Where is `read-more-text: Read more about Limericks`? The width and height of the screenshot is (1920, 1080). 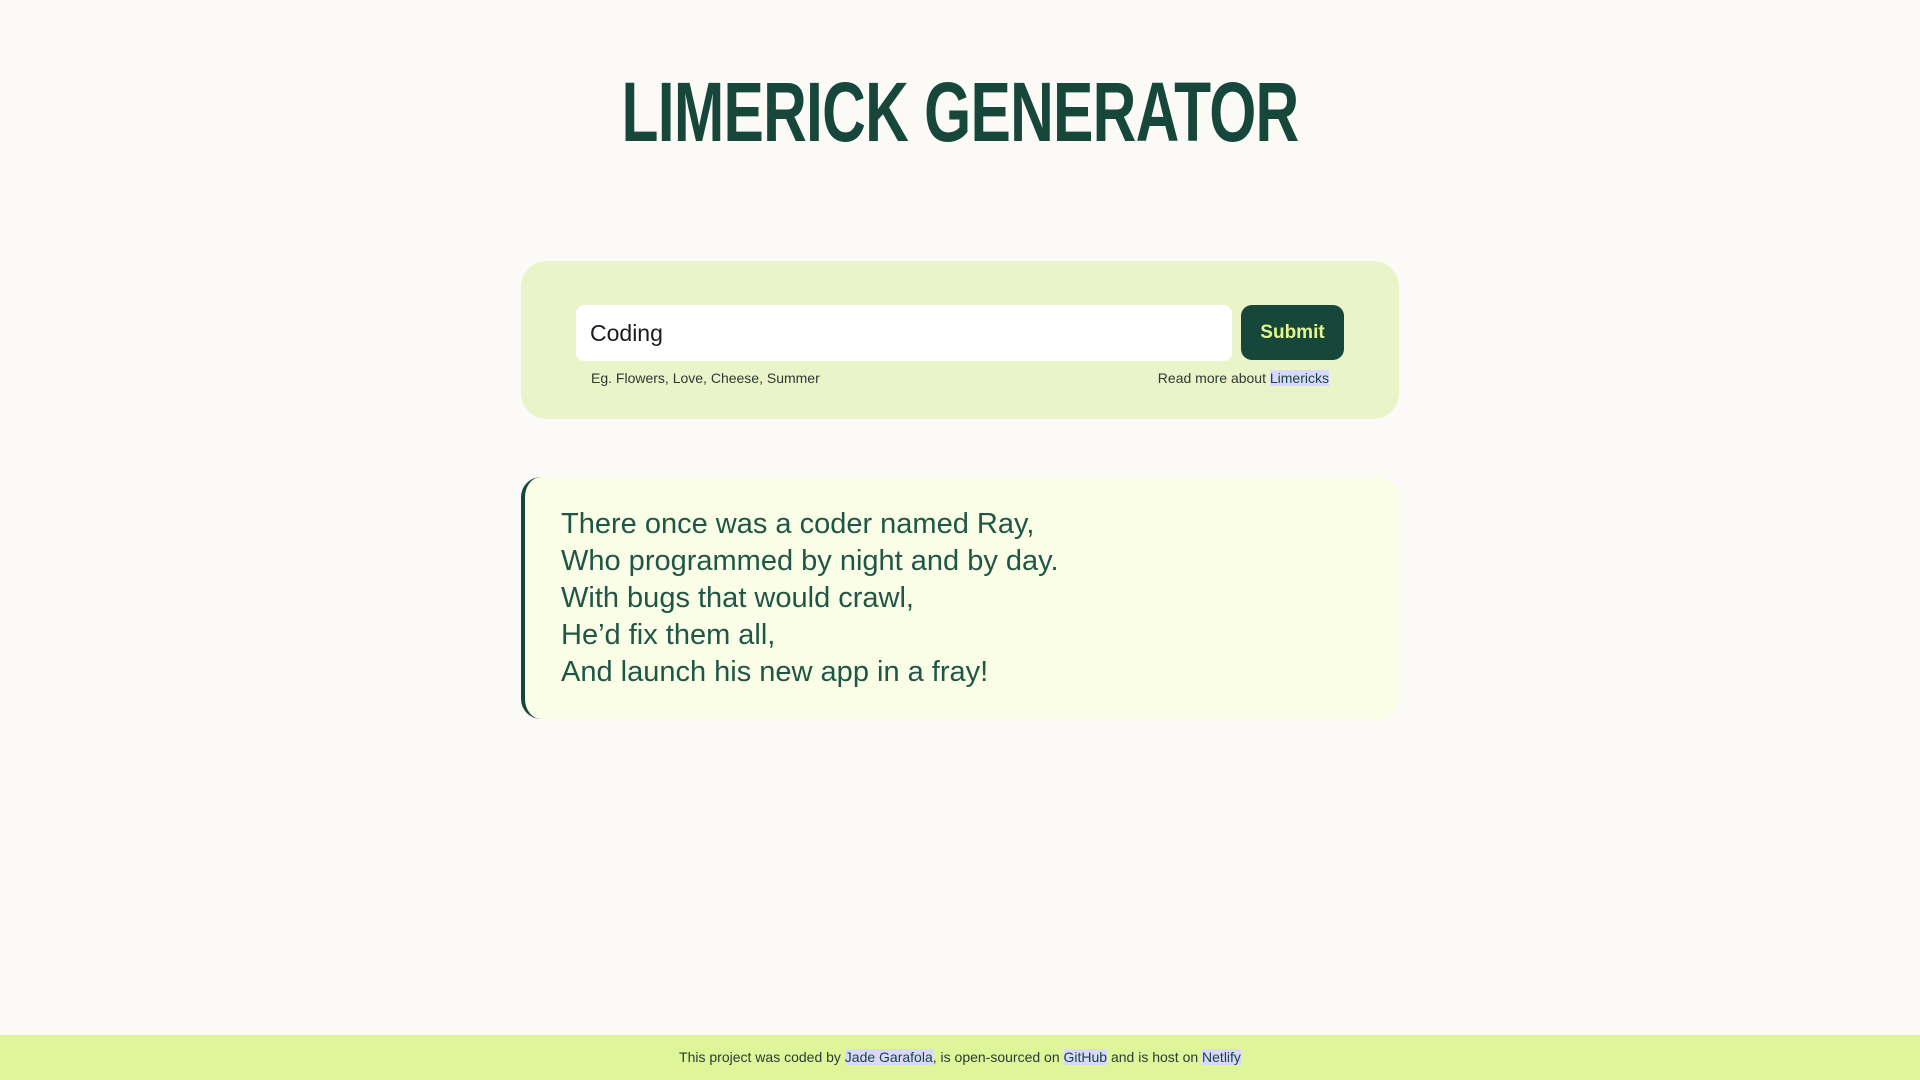 read-more-text: Read more about Limericks is located at coordinates (1243, 378).